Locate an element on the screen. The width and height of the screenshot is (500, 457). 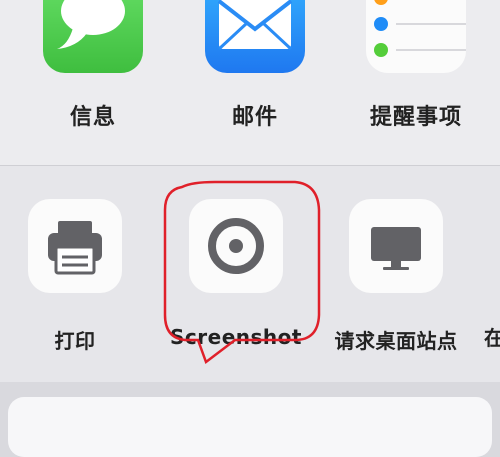
desktop-icon is located at coordinates (396, 246).